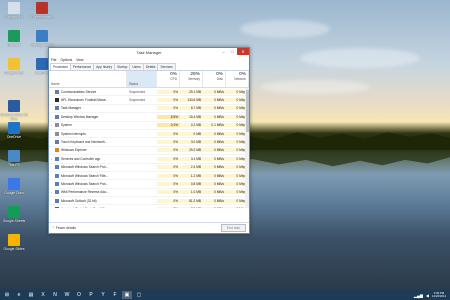 This screenshot has width=450, height=300. I want to click on desktop-icon: Gravatar, so click(14, 38).